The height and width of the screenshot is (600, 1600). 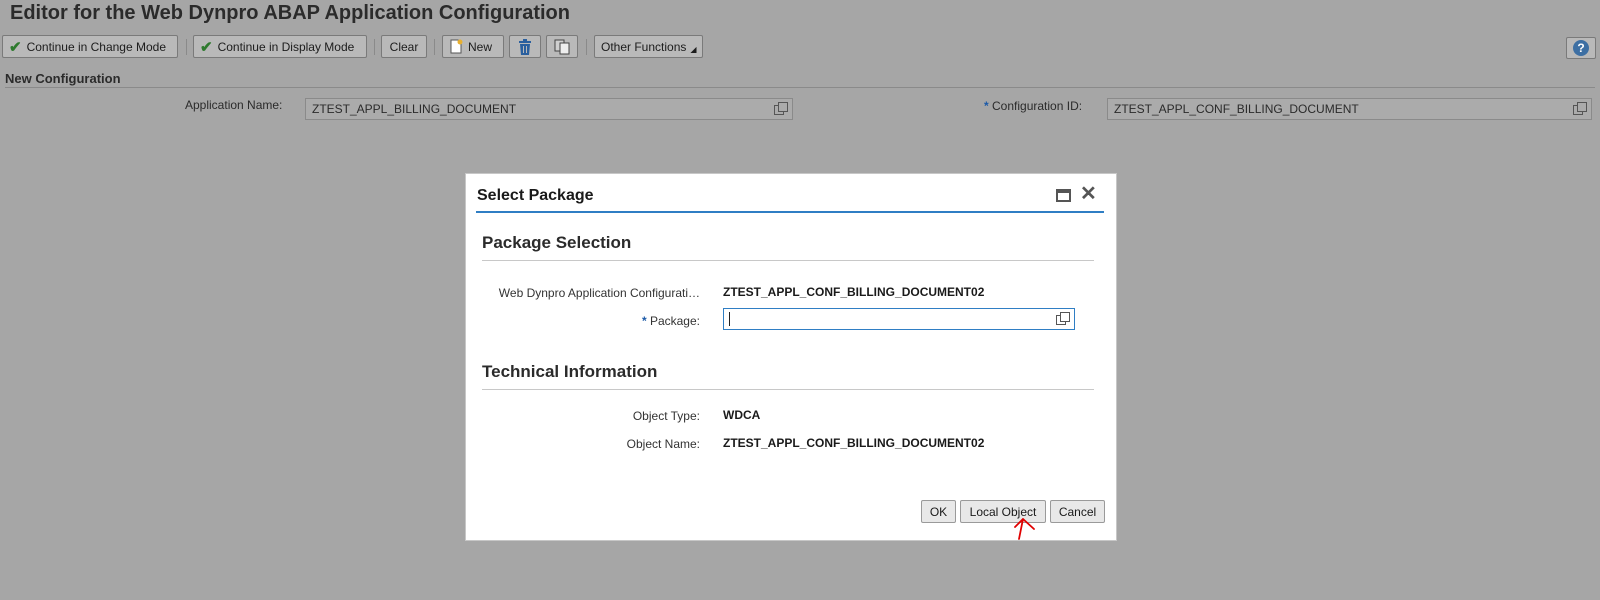 I want to click on technical-information-divider, so click(x=788, y=389).